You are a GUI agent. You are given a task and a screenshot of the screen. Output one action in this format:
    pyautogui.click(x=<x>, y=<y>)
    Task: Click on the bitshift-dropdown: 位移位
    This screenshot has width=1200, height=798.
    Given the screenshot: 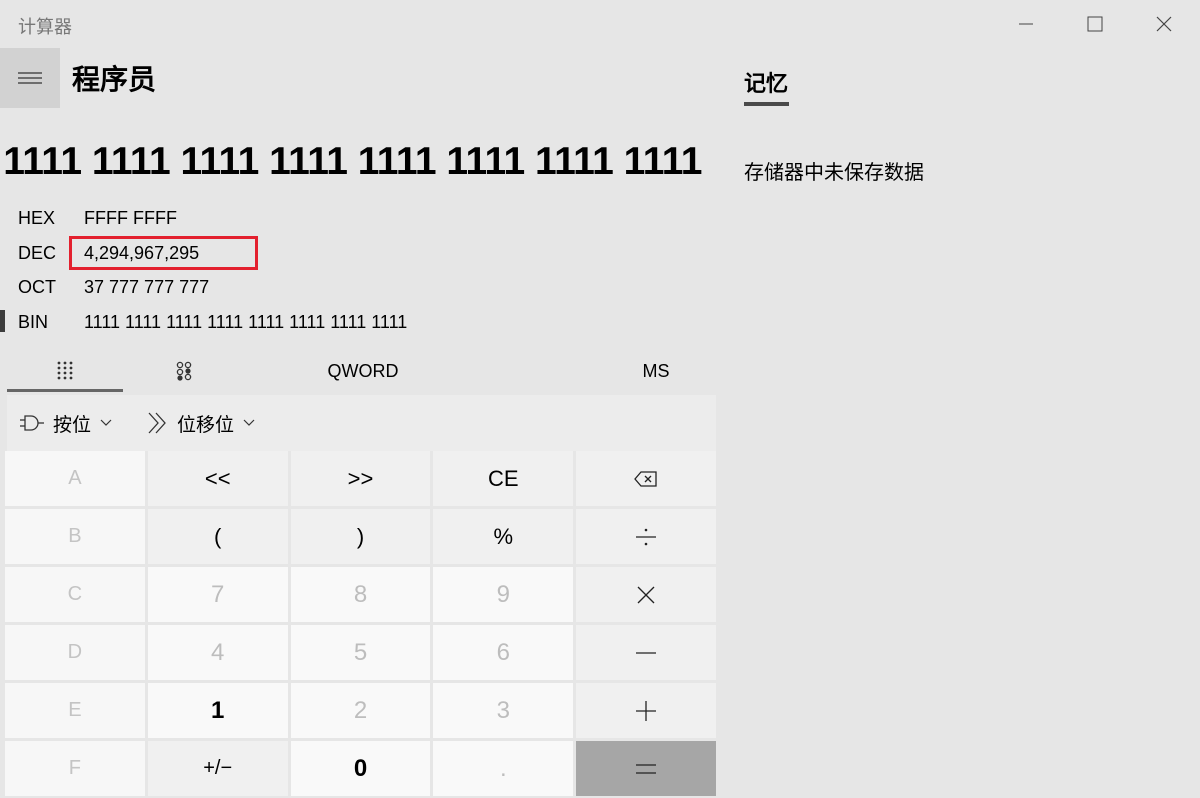 What is the action you would take?
    pyautogui.click(x=201, y=423)
    